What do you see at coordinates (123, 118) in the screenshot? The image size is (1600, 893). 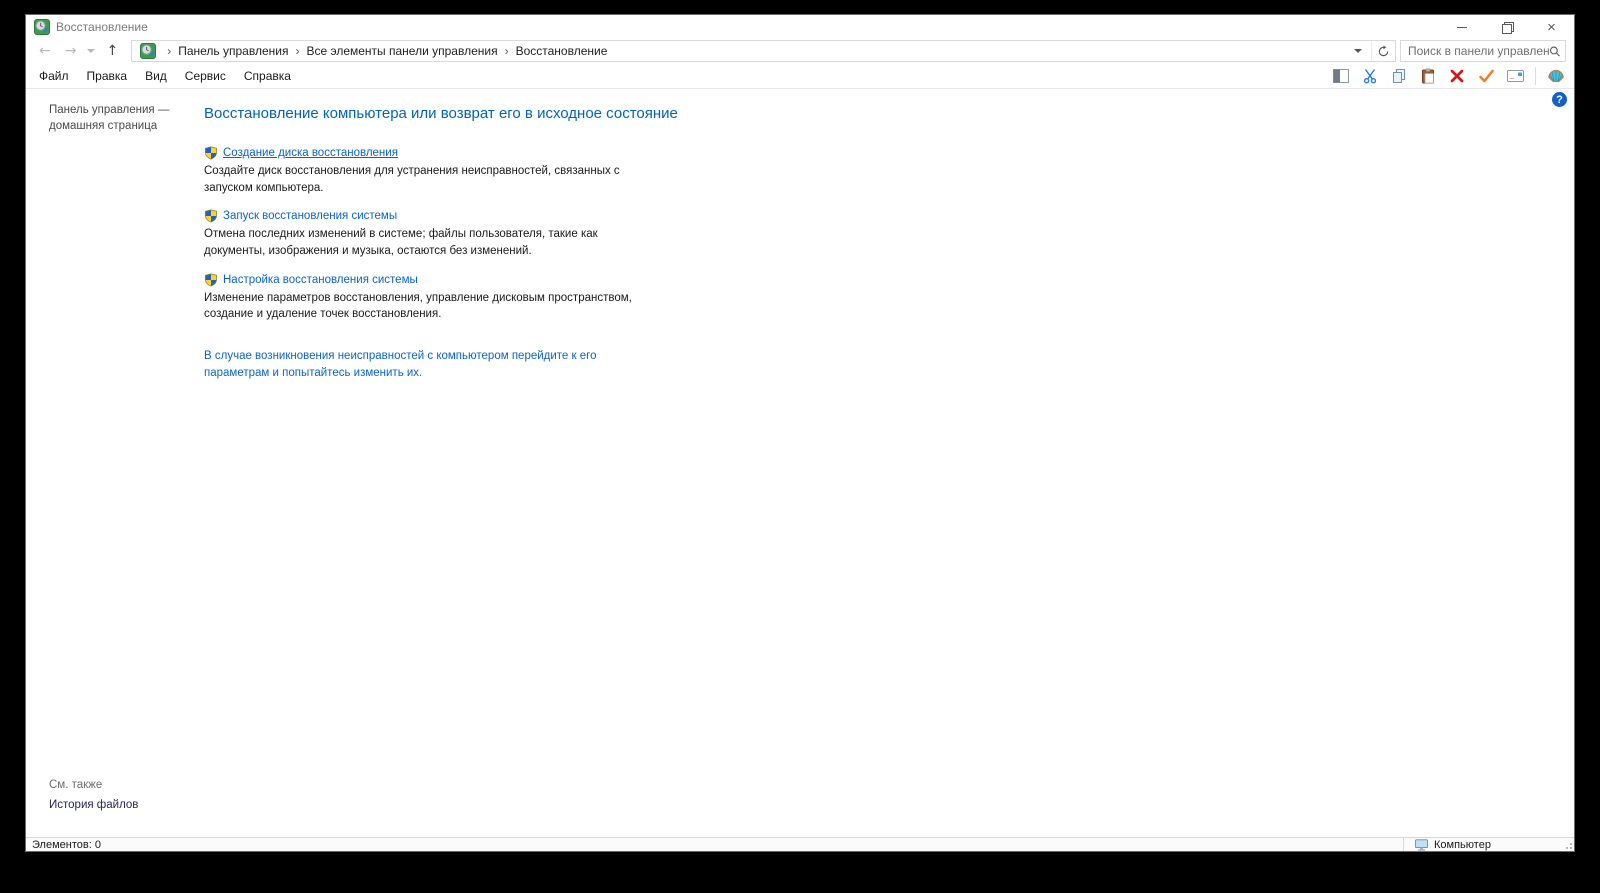 I see `sidebar-item-control-panel-home: Панель управления — домашняя страница` at bounding box center [123, 118].